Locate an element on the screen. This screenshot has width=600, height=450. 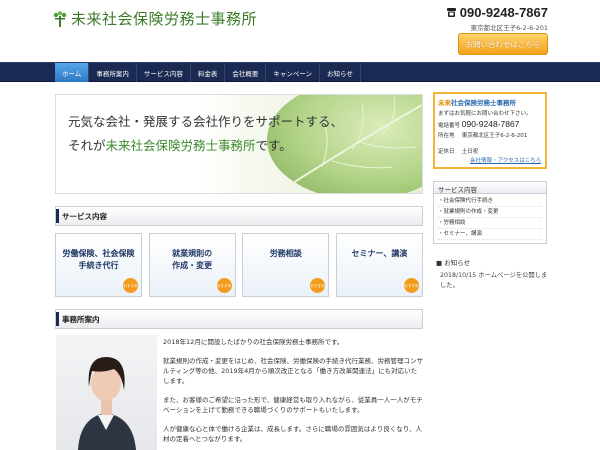
sidebar-services-box: サービス内容 社会保険代行手続き 就業規則の作成・変更 労務相談 セミナー、講演 is located at coordinates (490, 212).